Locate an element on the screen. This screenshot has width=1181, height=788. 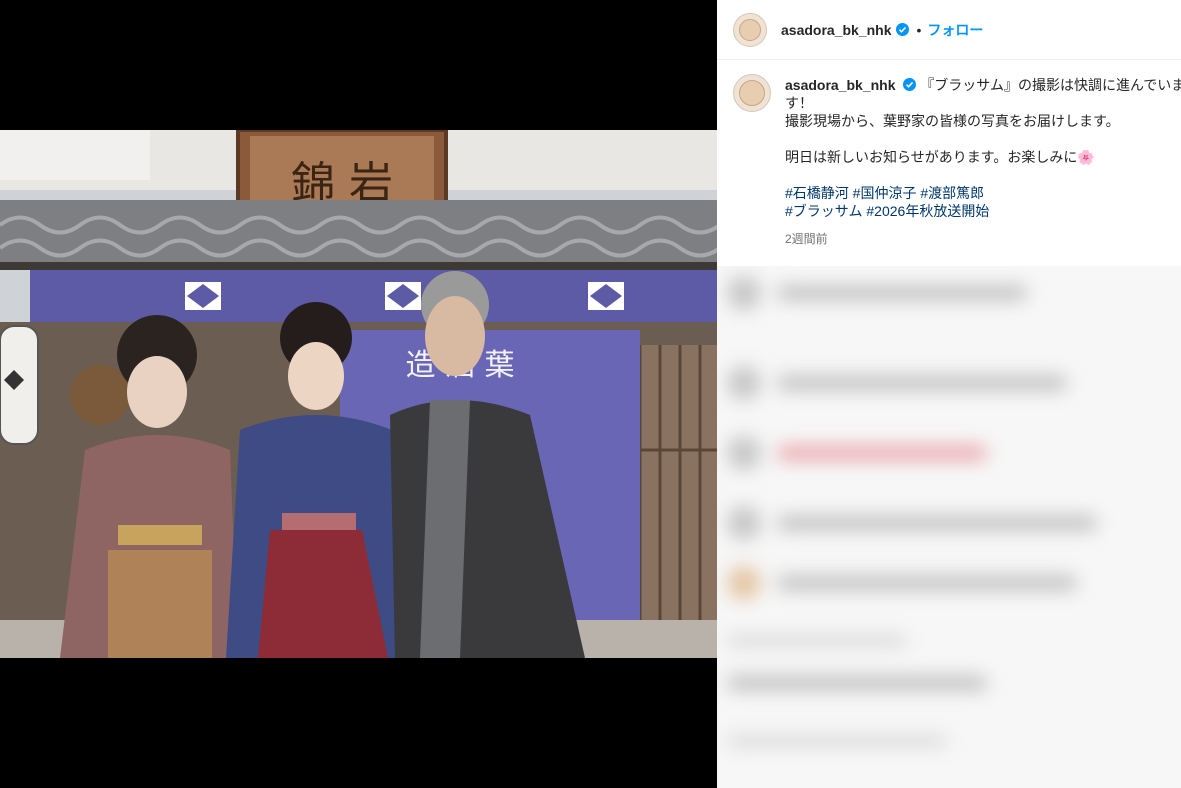
caption-line-1: asadora_bk_nhk 『ブラッサム』の撮影は快調に進んでいま is located at coordinates (983, 85).